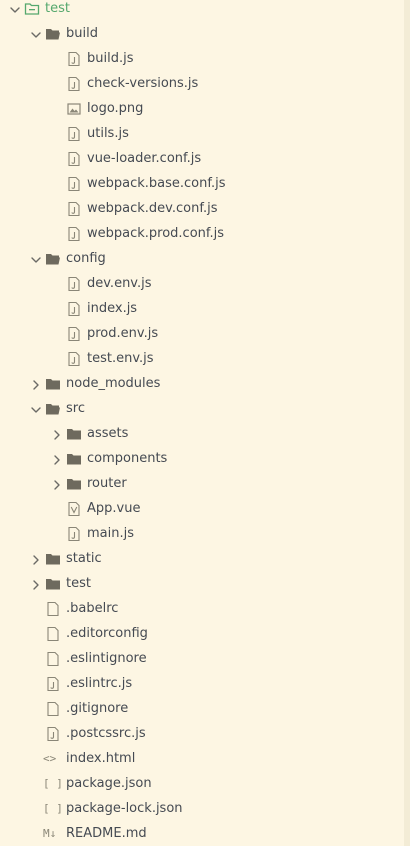  I want to click on file-item: webpack.dev.conf.js, so click(202, 209).